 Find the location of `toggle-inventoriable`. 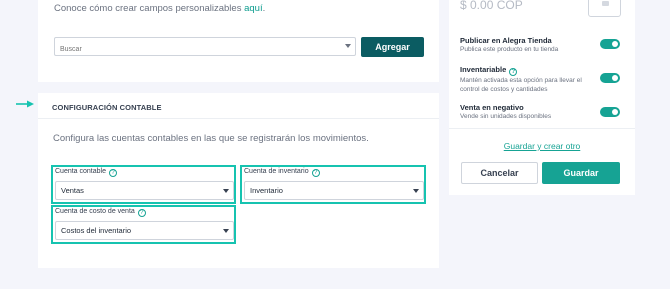

toggle-inventoriable is located at coordinates (610, 78).